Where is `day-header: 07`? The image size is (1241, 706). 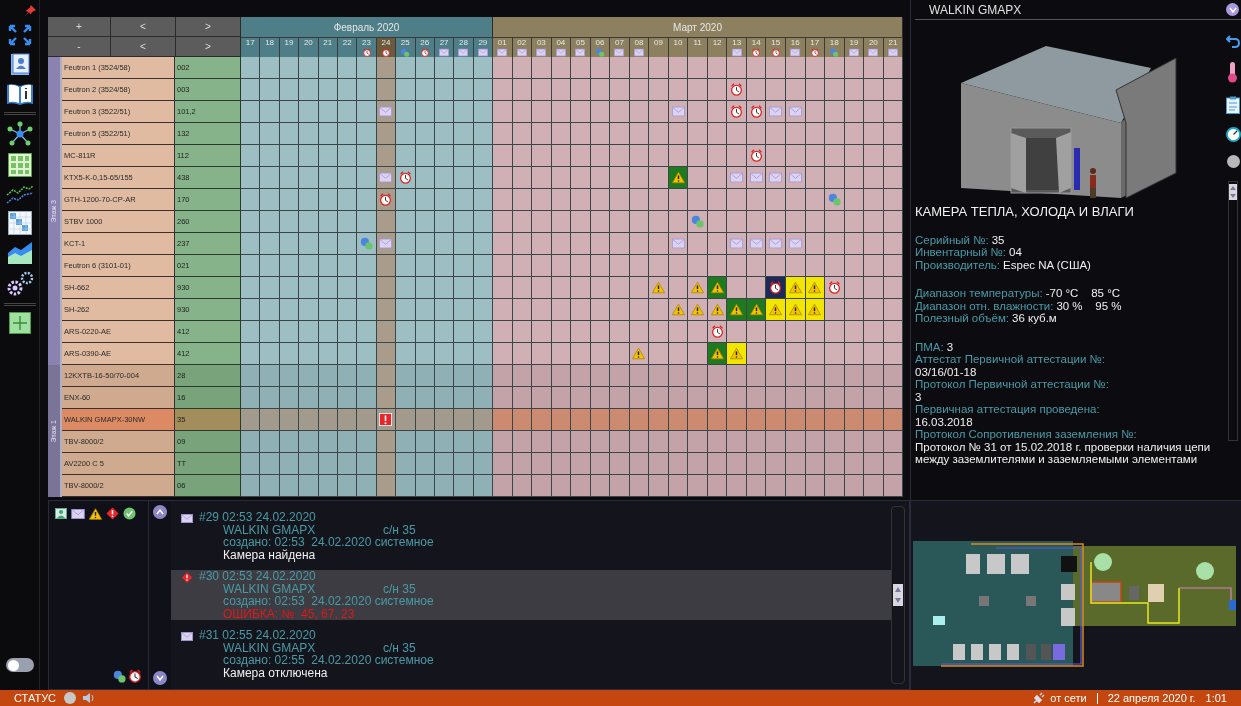
day-header: 07 is located at coordinates (620, 47).